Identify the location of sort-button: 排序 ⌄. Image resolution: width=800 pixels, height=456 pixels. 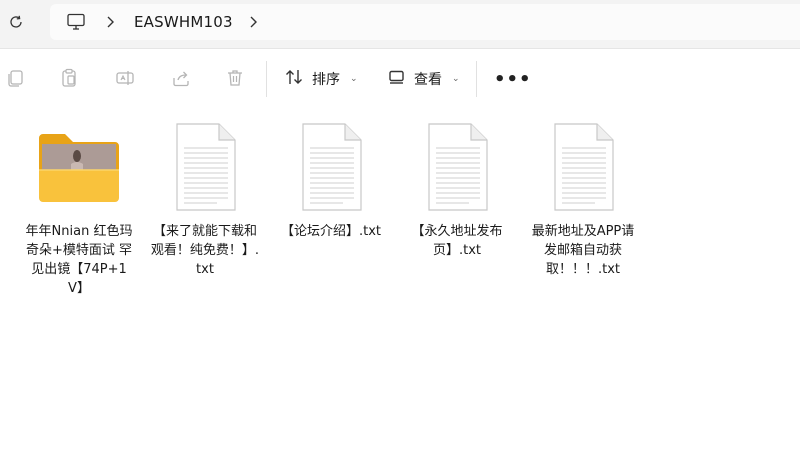
(321, 79).